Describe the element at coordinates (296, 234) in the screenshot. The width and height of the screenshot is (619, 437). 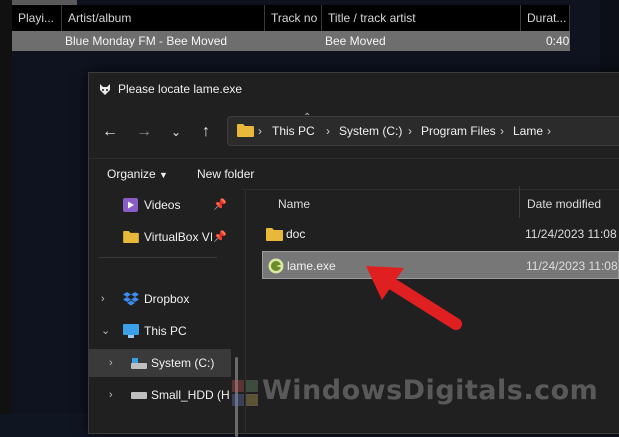
I see `file-name: doc` at that location.